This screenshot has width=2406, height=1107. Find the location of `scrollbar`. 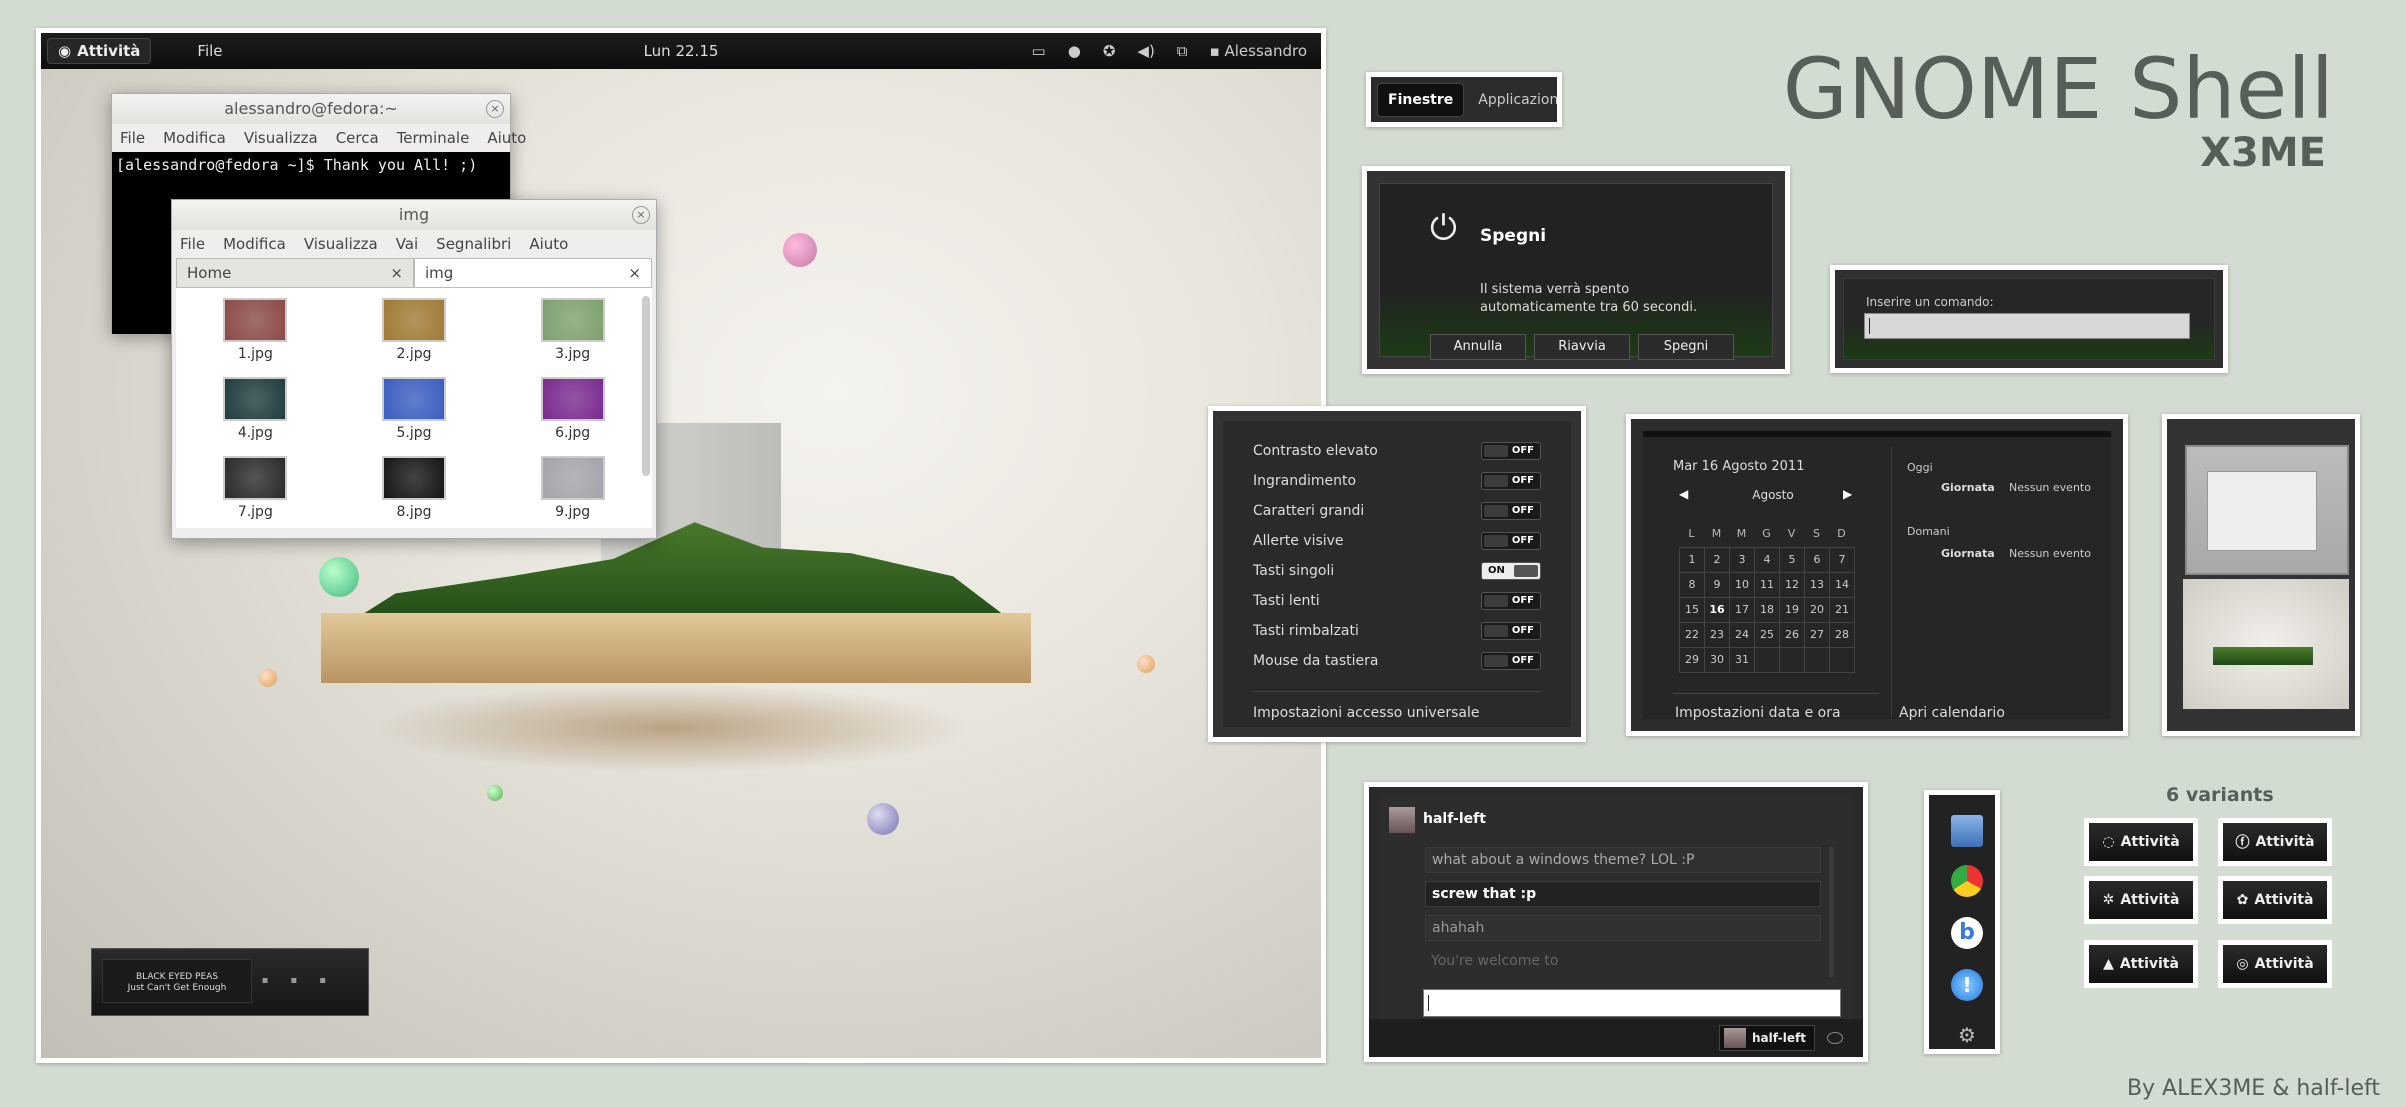

scrollbar is located at coordinates (646, 386).